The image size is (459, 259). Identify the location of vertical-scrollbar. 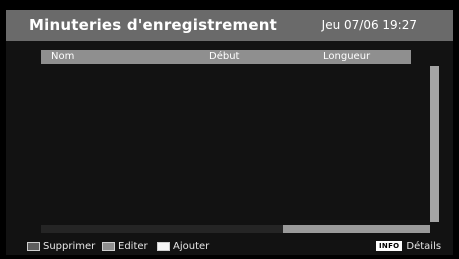
(434, 144).